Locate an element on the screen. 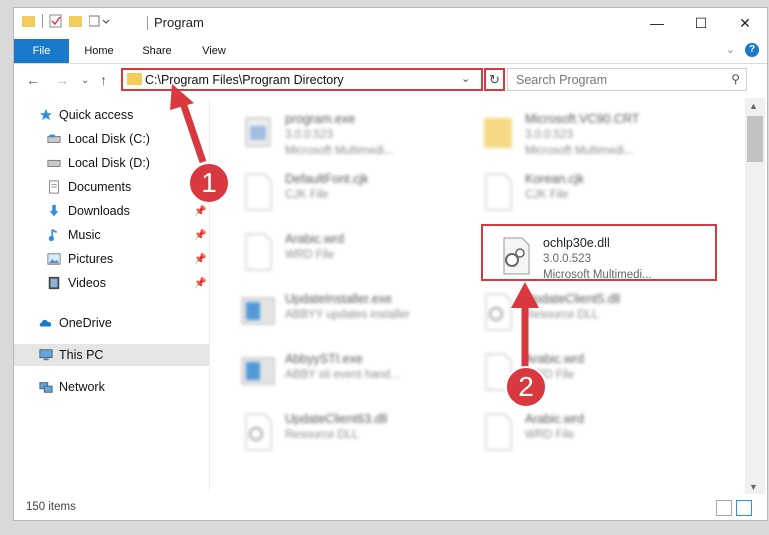 This screenshot has width=769, height=535. annotation-marker-2: 2 is located at coordinates (526, 387).